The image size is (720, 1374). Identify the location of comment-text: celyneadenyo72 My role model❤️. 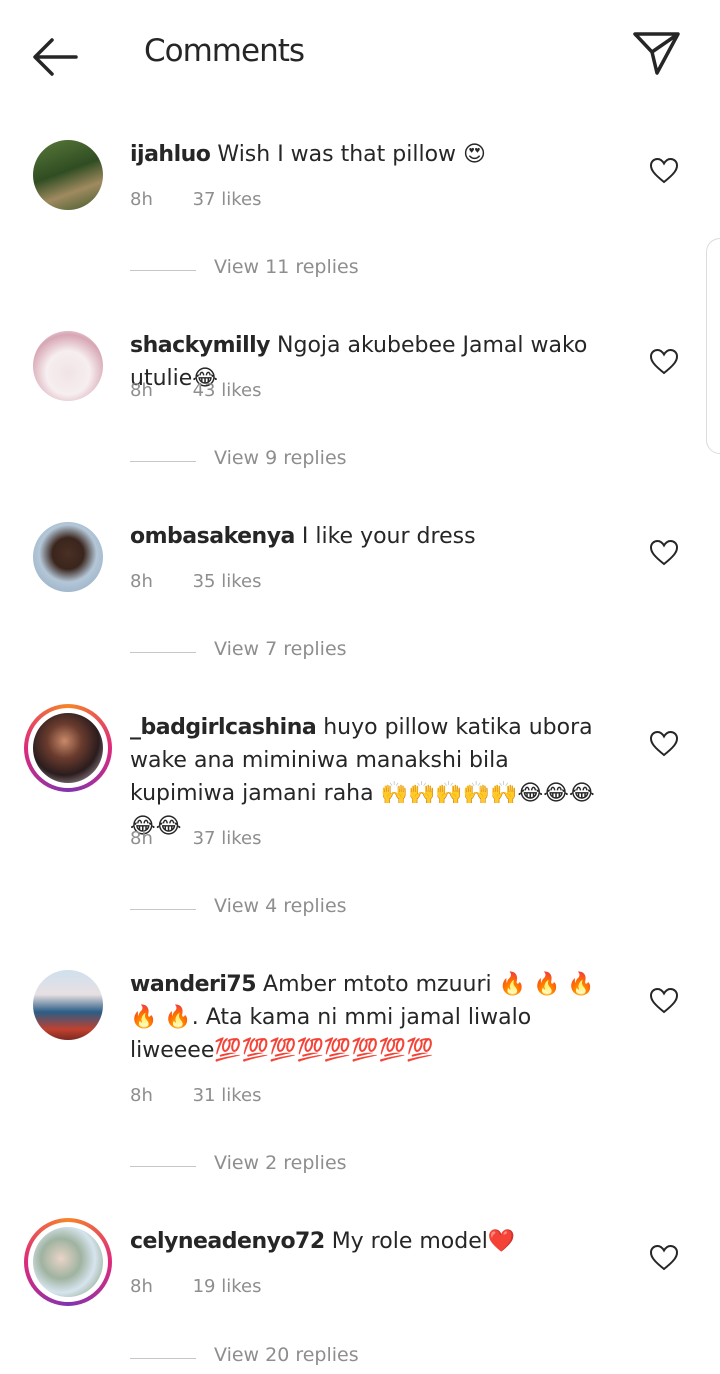
(375, 1241).